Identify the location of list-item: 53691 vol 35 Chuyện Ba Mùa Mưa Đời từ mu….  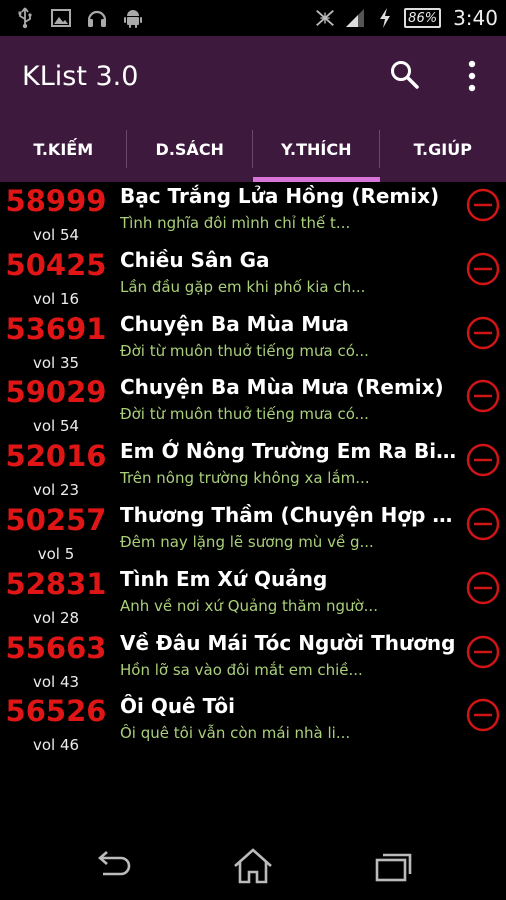
(253, 342).